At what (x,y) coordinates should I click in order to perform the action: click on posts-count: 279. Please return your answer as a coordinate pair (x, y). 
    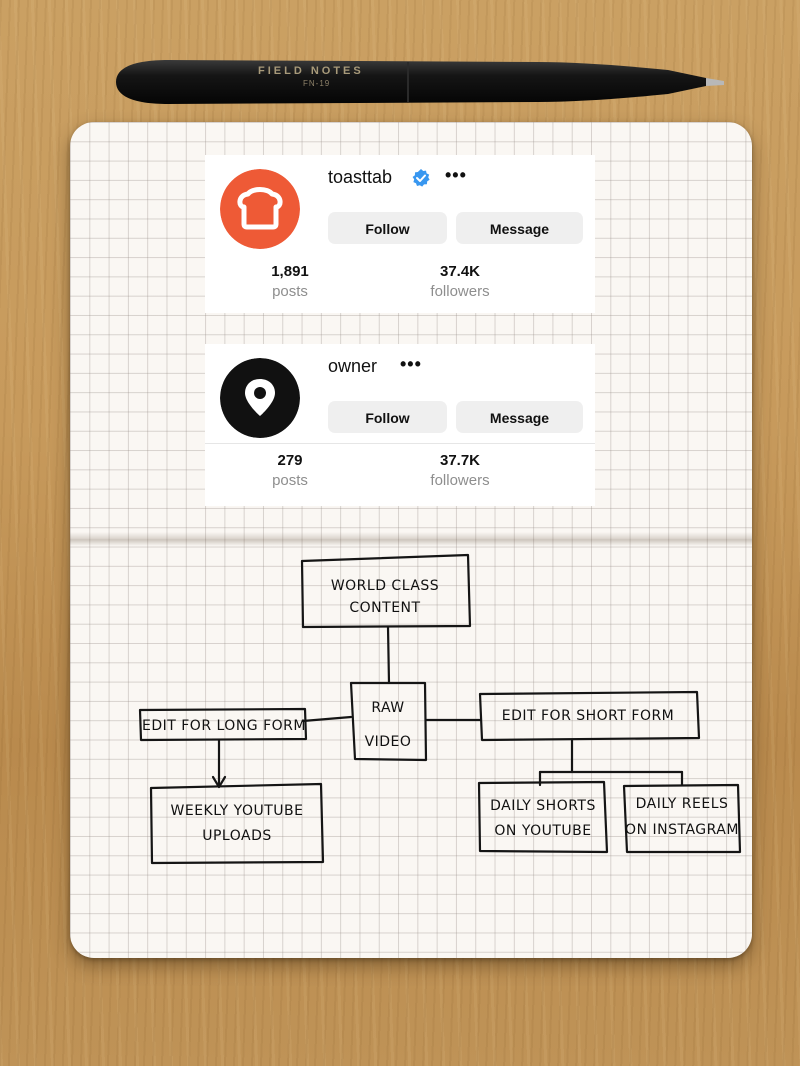
    Looking at the image, I should click on (290, 460).